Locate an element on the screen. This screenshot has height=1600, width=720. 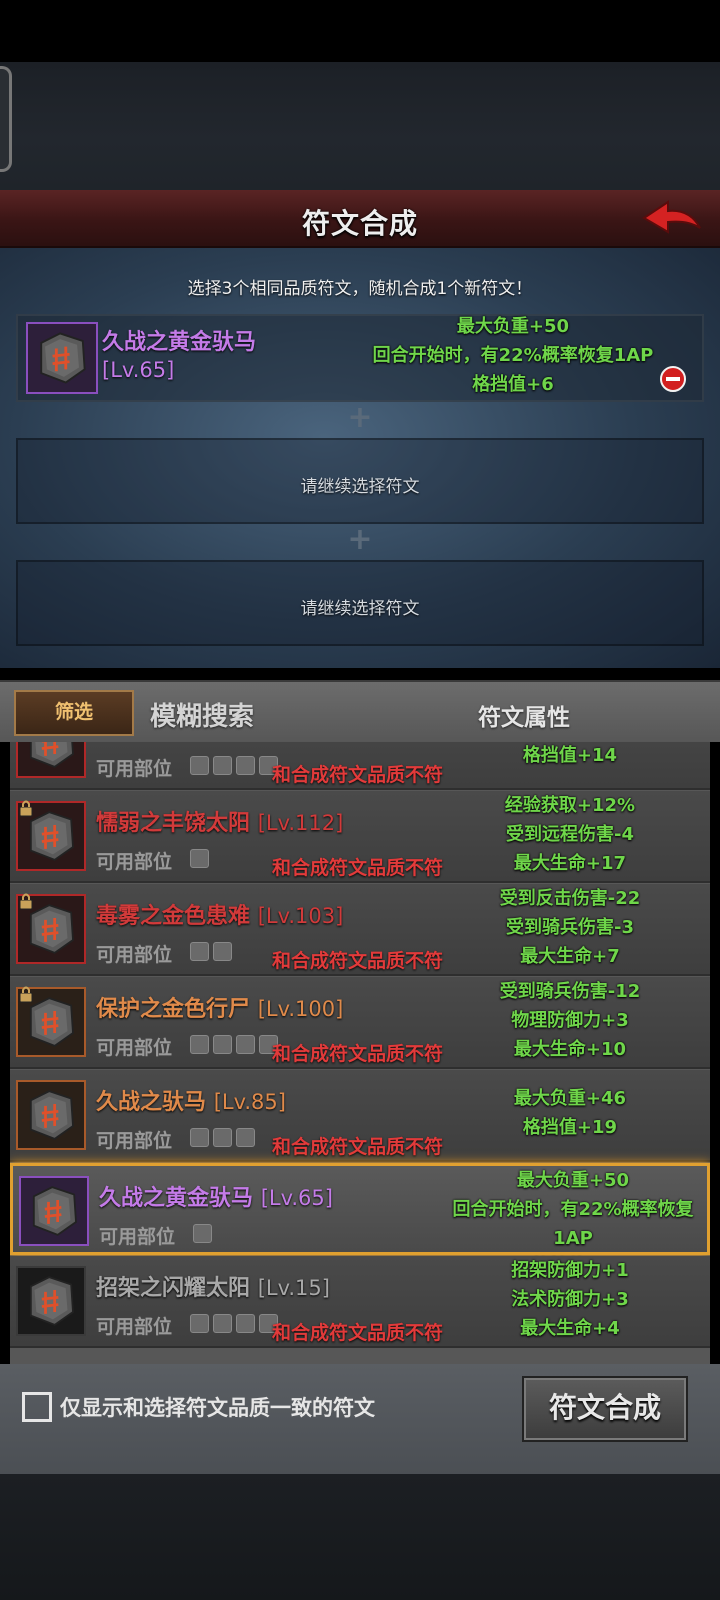
back-button is located at coordinates (673, 219).